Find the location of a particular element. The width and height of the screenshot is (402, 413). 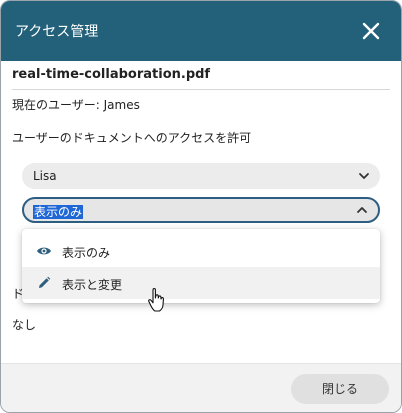

close-icon is located at coordinates (371, 31).